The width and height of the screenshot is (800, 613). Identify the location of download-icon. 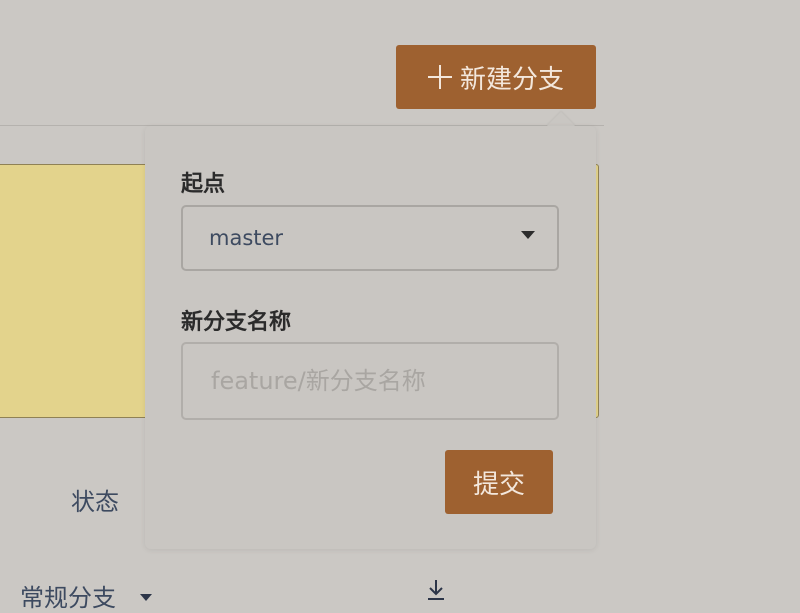
(436, 590).